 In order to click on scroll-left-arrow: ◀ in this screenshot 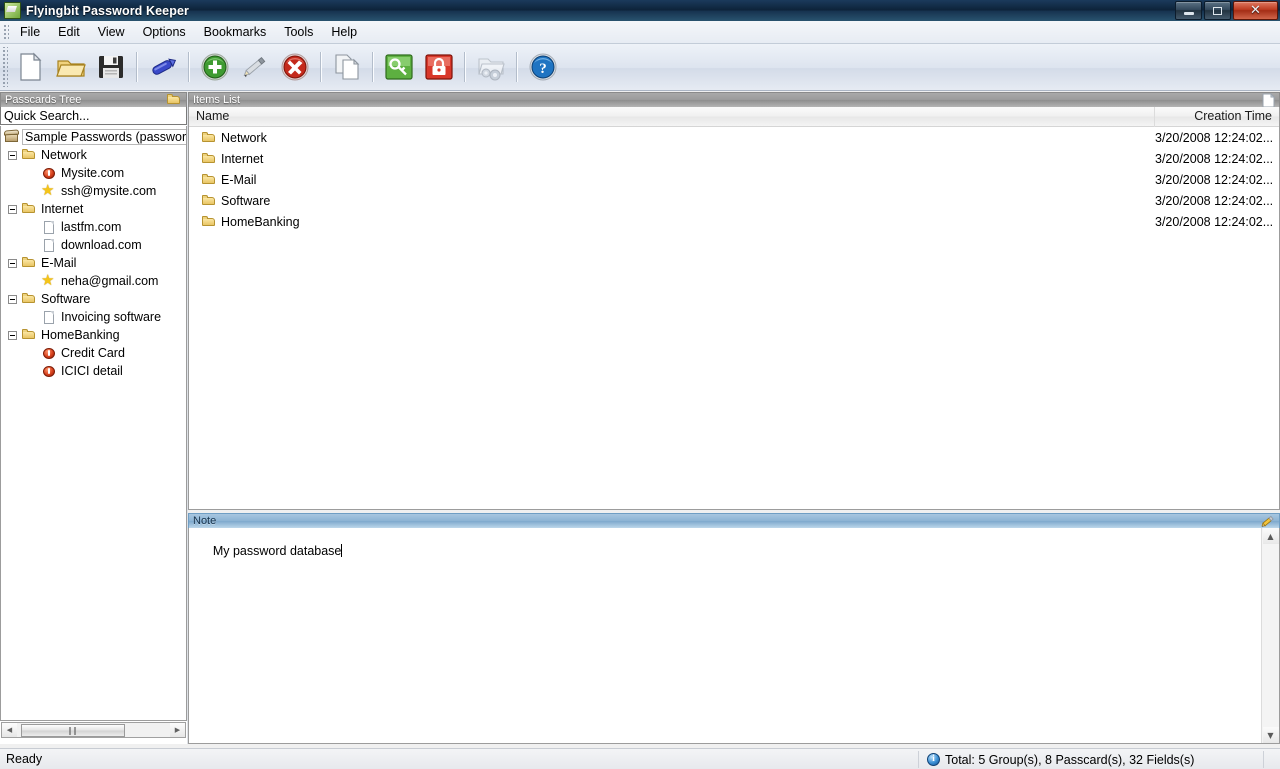, I will do `click(9, 730)`.